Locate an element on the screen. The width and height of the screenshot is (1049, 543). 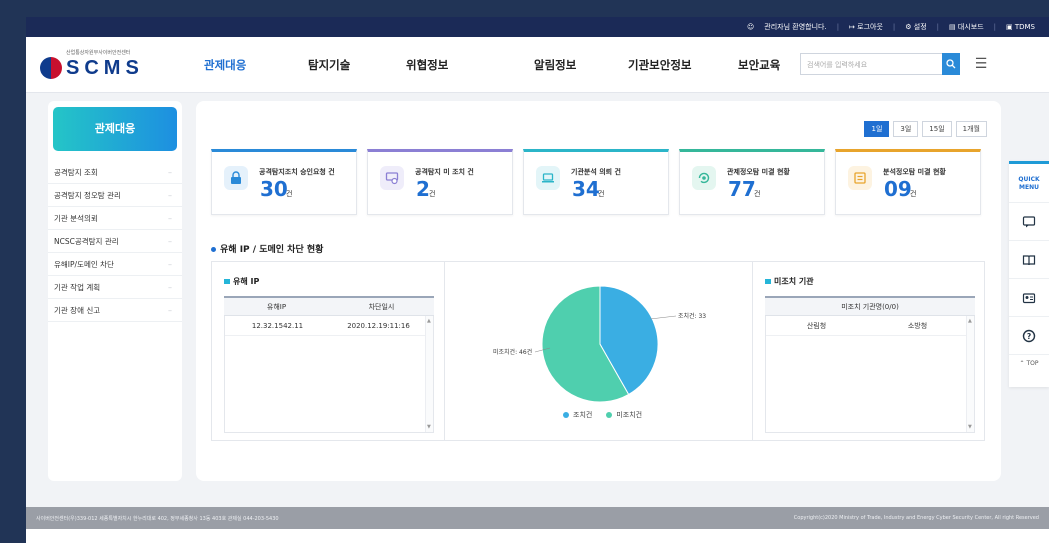
period-filter: 1일 3일 15일 1개월 is located at coordinates (925, 129).